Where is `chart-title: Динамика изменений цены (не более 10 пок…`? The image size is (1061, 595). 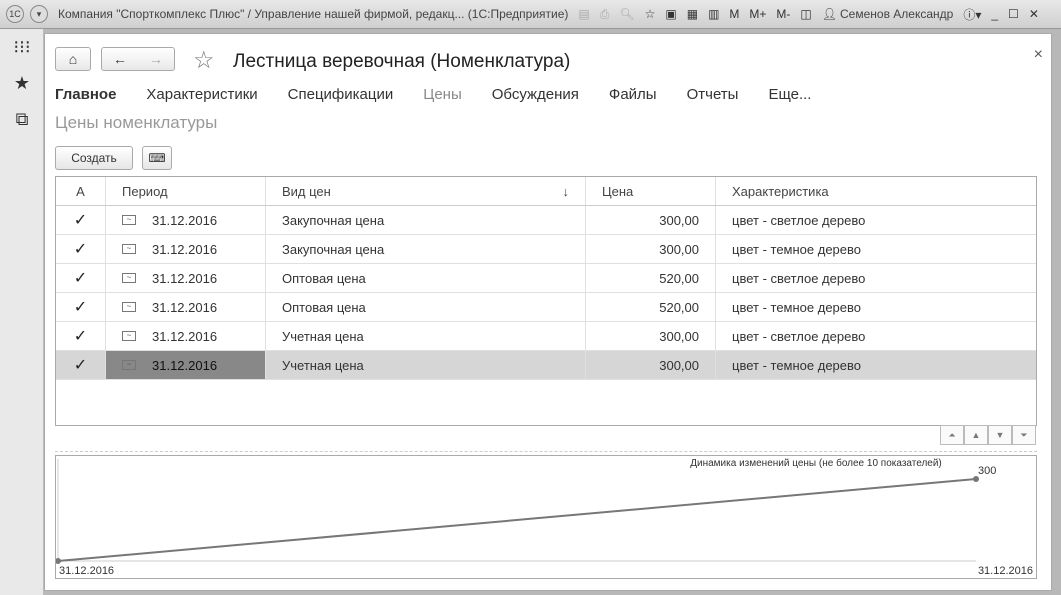
chart-title: Динамика изменений цены (не более 10 пок… is located at coordinates (816, 463).